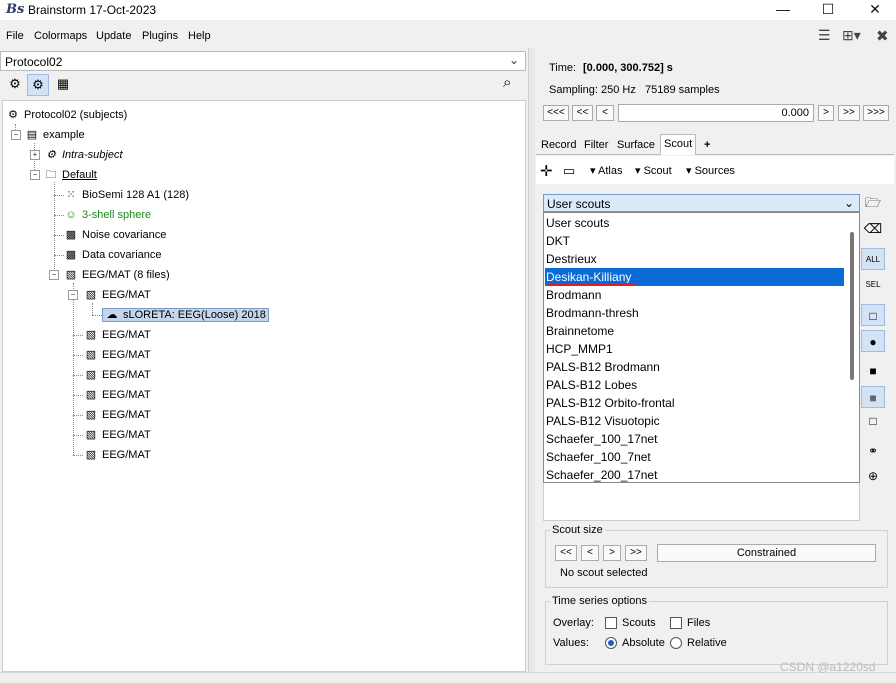 This screenshot has height=683, width=896. Describe the element at coordinates (701, 203) in the screenshot. I see `atlas-dropdown: User scouts ⌄` at that location.